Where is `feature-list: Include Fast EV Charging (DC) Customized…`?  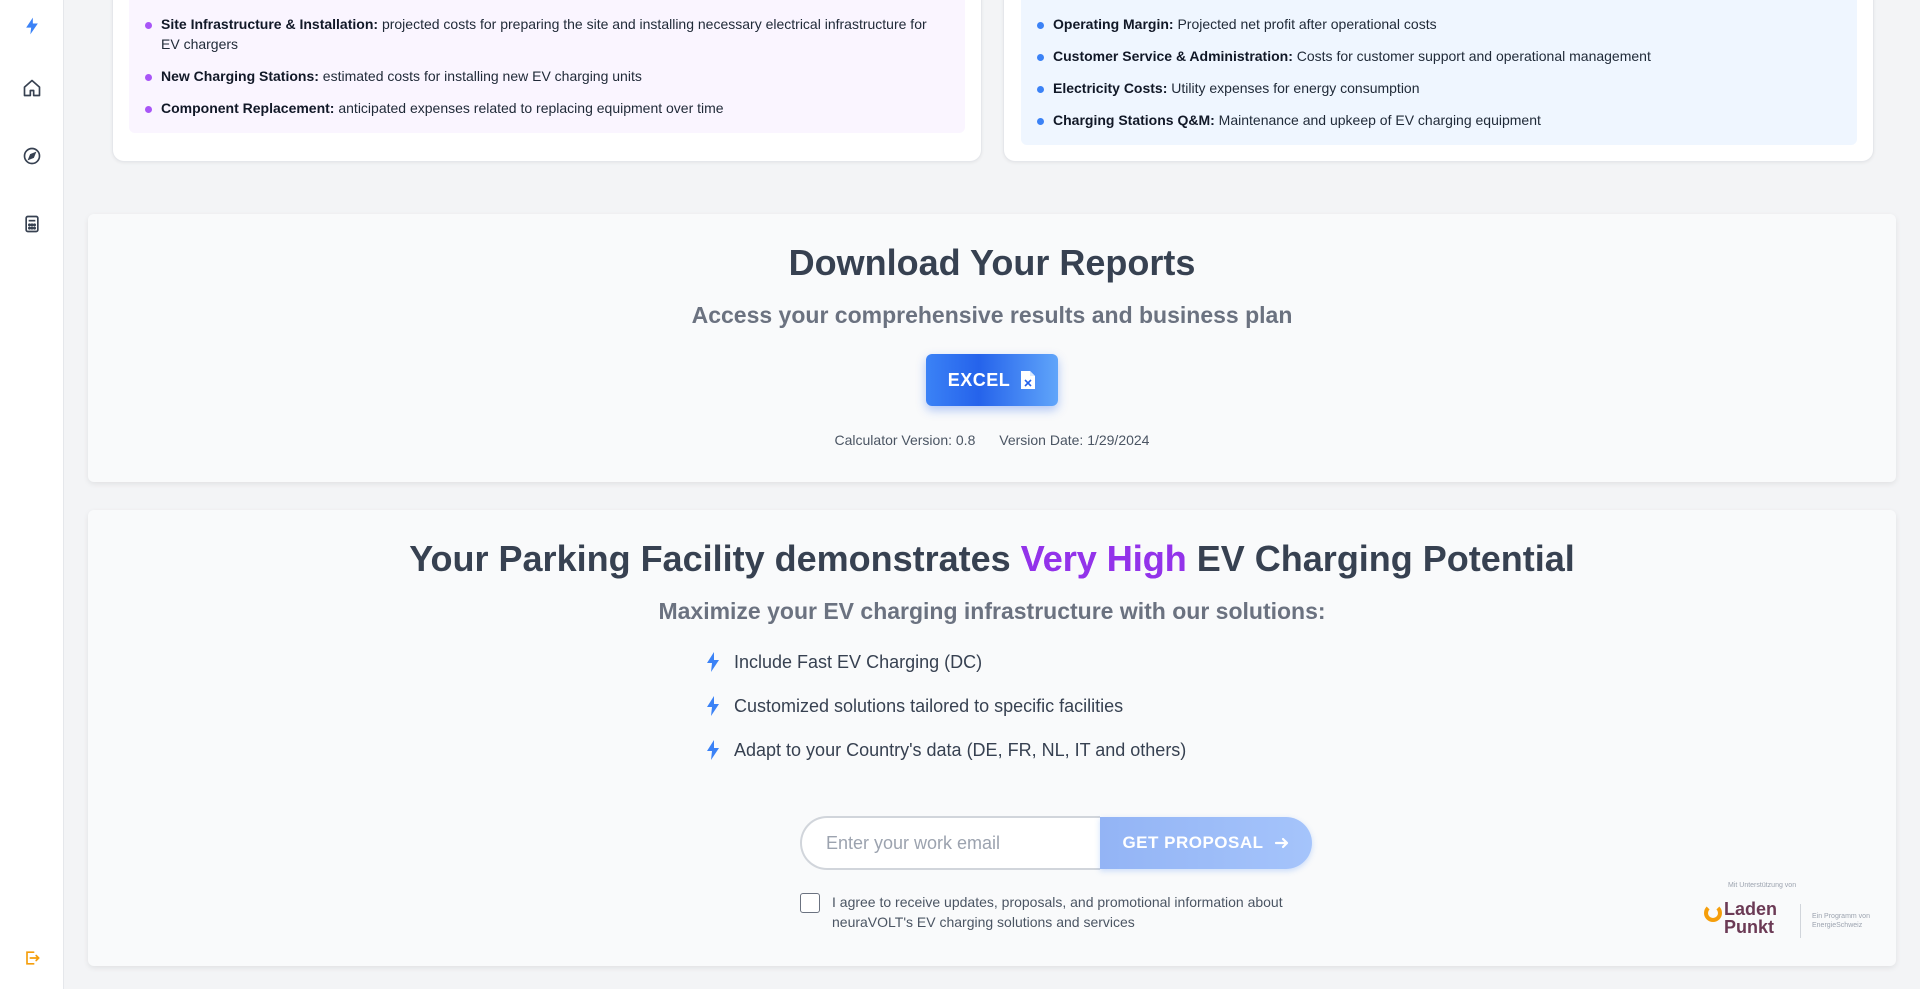
feature-list: Include Fast EV Charging (DC) Customized… is located at coordinates (945, 716).